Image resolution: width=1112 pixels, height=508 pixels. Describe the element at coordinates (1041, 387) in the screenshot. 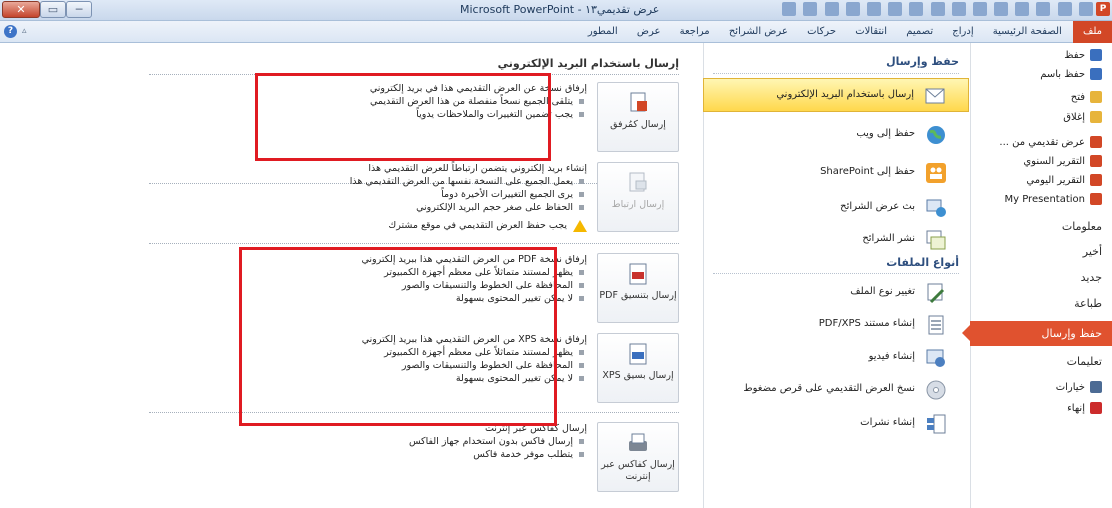

I see `nav-item-options: خيارات` at that location.